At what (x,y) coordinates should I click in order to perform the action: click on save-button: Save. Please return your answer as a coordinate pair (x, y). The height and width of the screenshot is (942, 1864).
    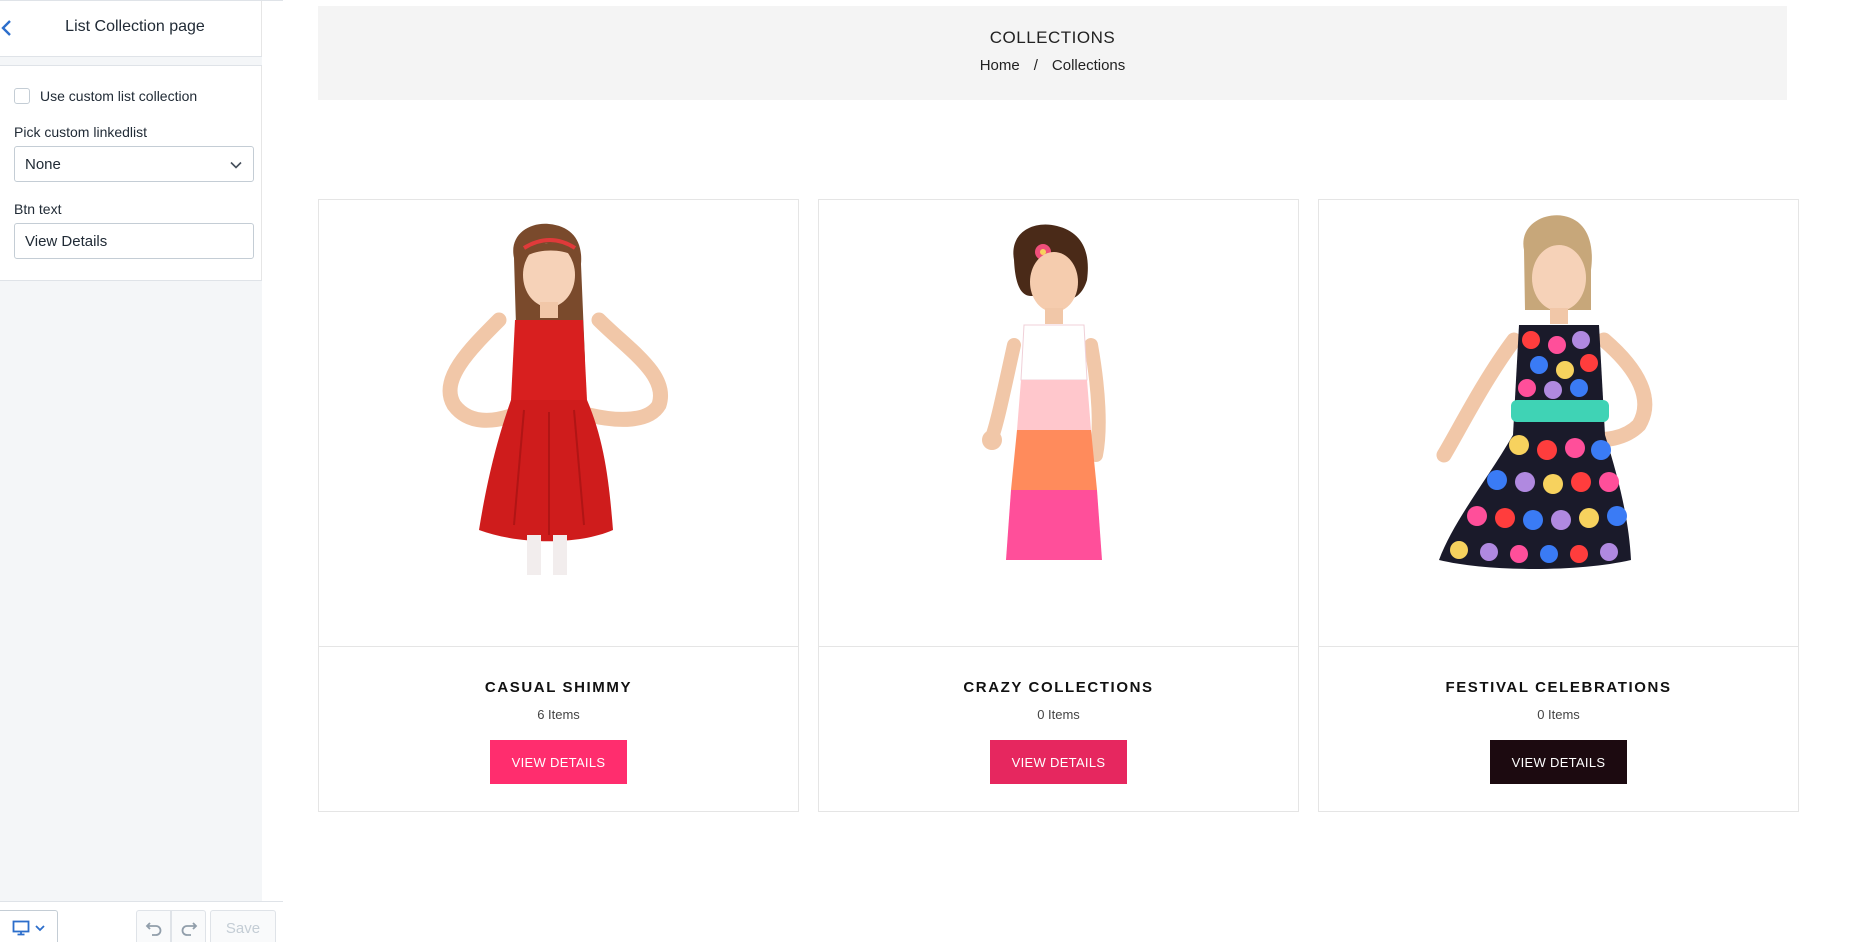
    Looking at the image, I should click on (243, 926).